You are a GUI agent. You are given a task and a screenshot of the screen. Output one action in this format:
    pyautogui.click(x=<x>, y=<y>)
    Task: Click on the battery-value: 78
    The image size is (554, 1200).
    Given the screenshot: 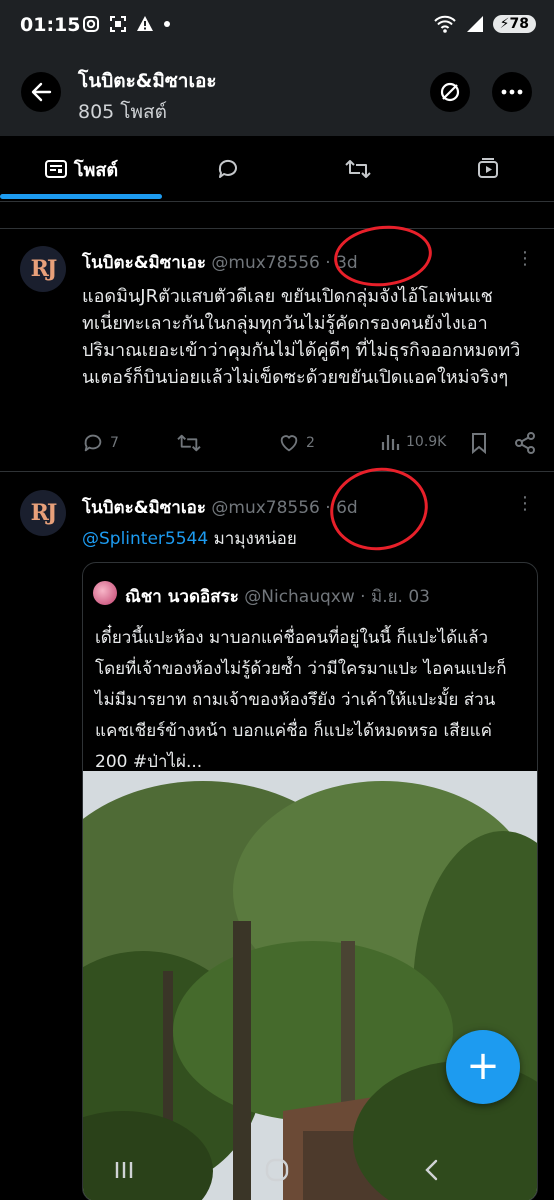 What is the action you would take?
    pyautogui.click(x=519, y=24)
    